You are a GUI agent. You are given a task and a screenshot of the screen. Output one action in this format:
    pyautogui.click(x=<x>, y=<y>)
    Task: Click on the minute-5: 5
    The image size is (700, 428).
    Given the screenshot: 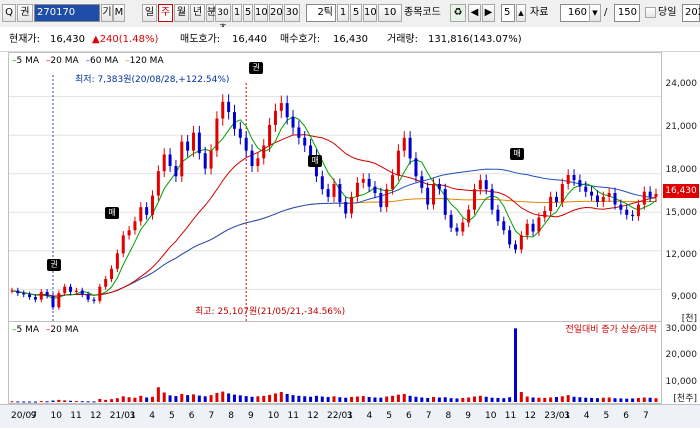 What is the action you would take?
    pyautogui.click(x=248, y=13)
    